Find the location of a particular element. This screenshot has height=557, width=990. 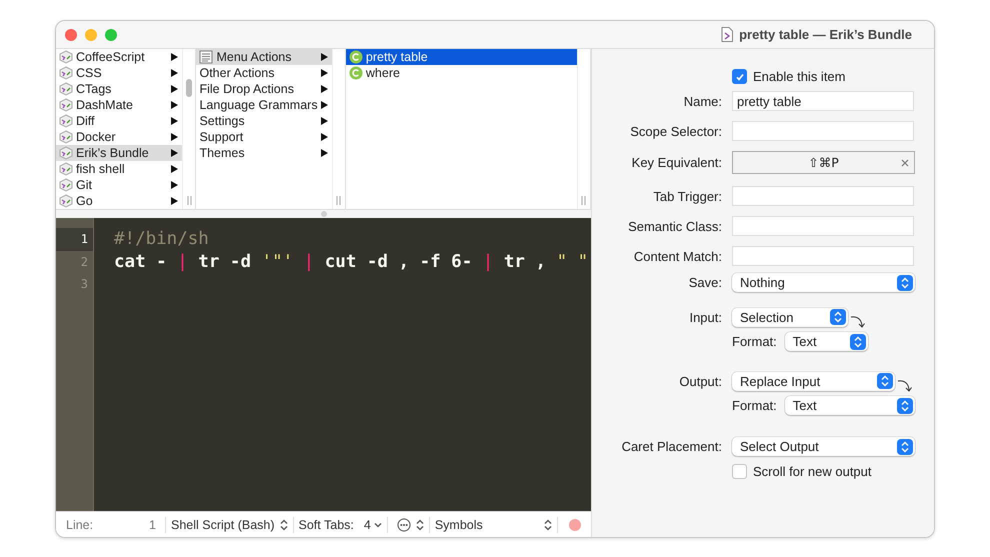

line-number: 1 is located at coordinates (74, 239).